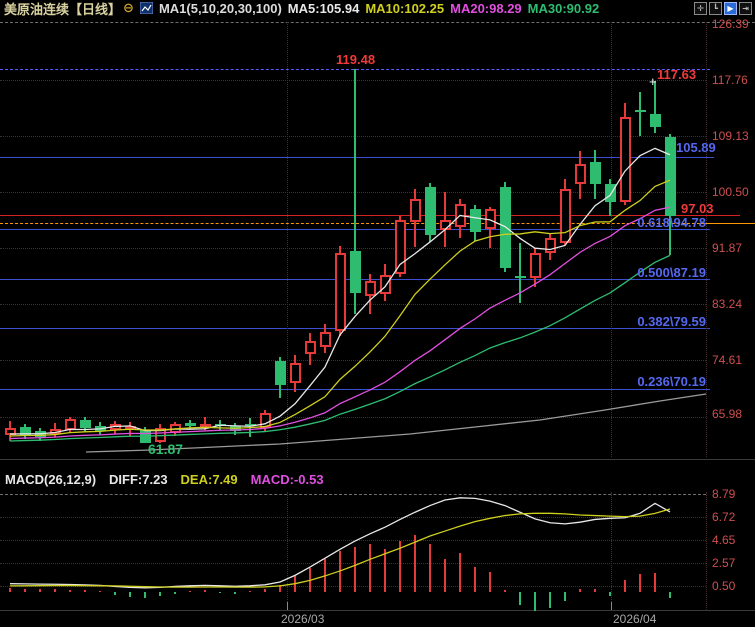 The width and height of the screenshot is (755, 627). Describe the element at coordinates (128, 8) in the screenshot. I see `collapse-icon: ⊖` at that location.